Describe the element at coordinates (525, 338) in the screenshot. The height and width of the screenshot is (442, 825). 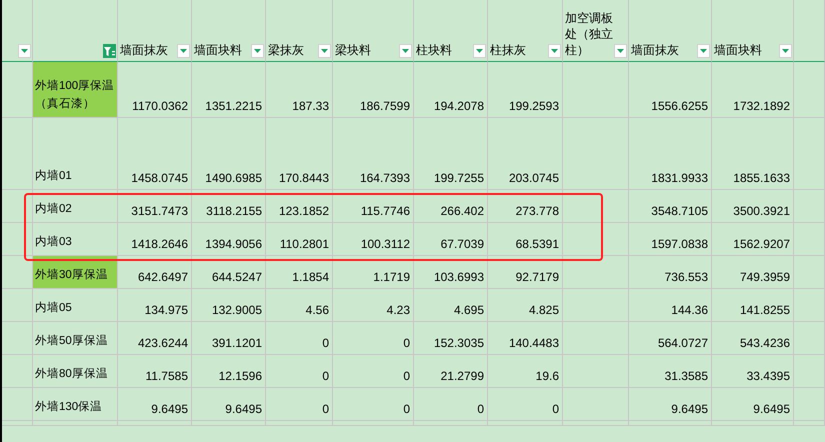
I see `table-cell: 140.4483` at that location.